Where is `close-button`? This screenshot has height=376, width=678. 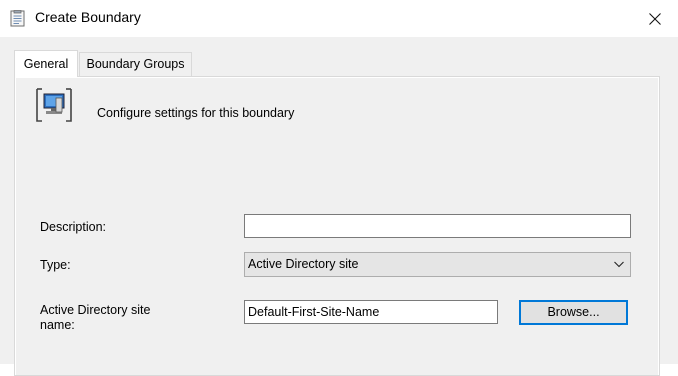
close-button is located at coordinates (655, 18).